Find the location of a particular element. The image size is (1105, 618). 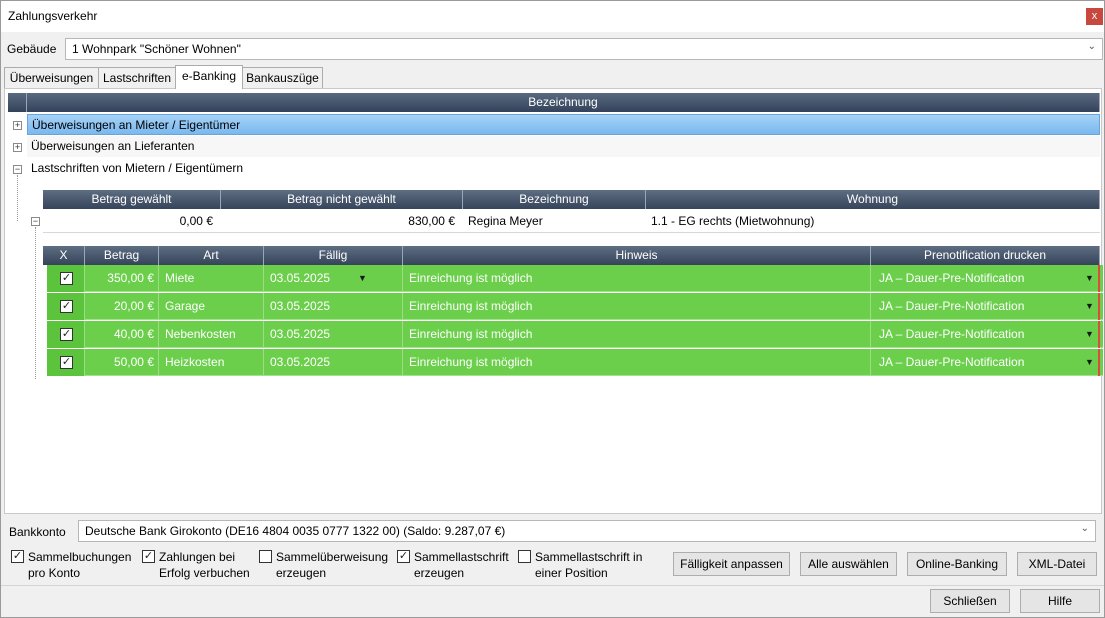

subheader-bezeichnung: Bezeichnung is located at coordinates (554, 199).